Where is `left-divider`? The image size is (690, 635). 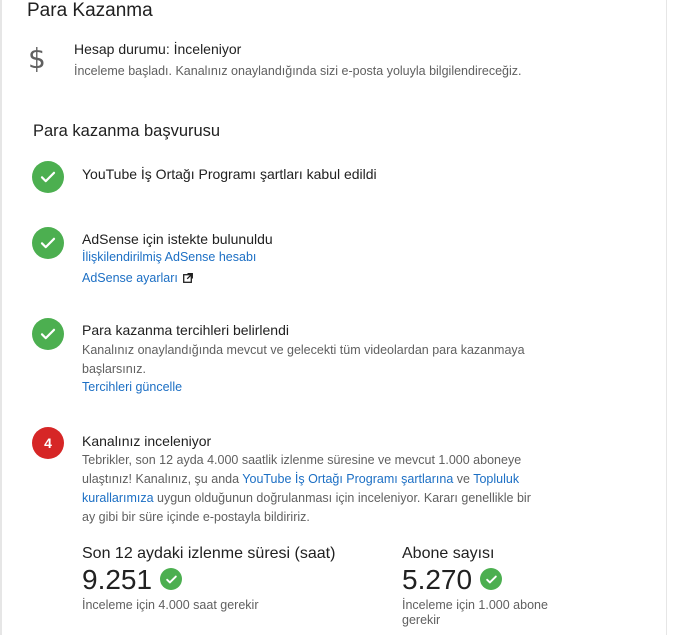
left-divider is located at coordinates (1, 317).